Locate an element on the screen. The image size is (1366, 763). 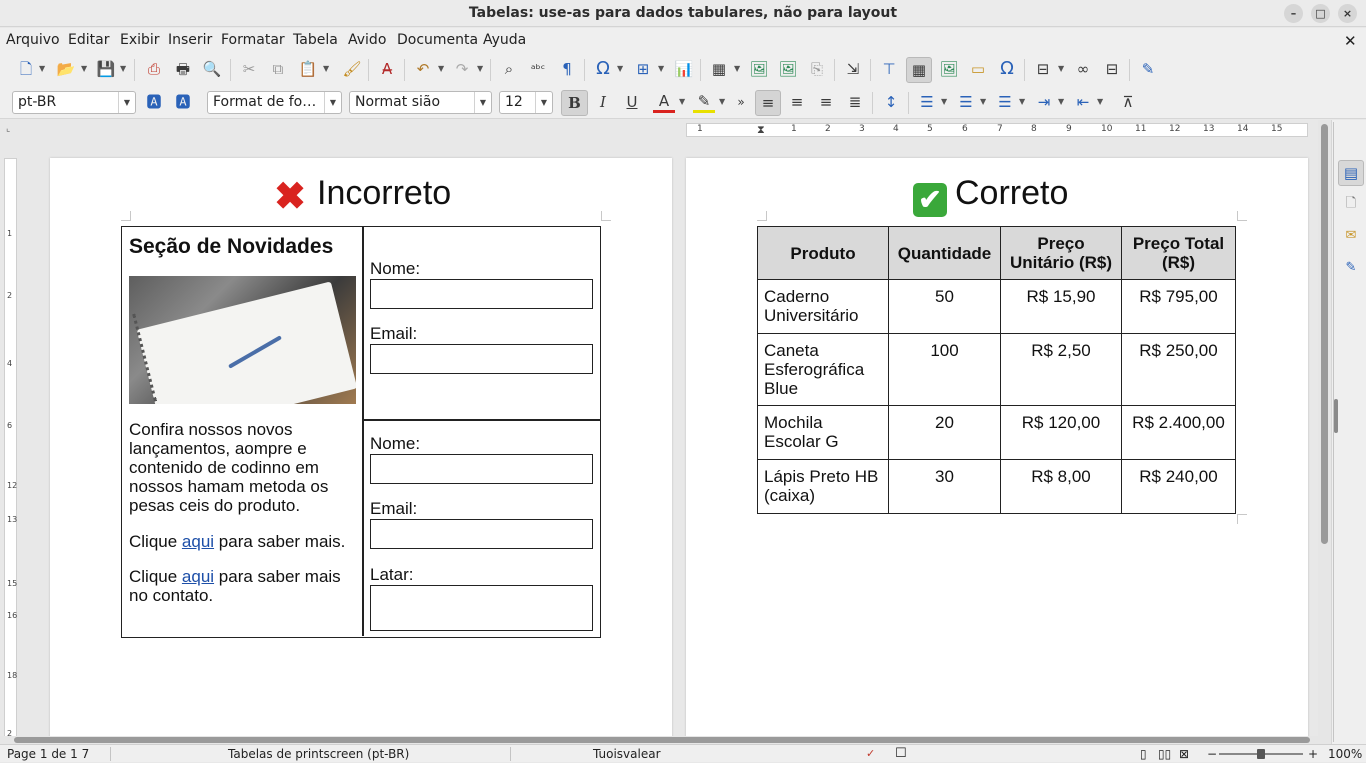
selection-mode-icon: ☐ is located at coordinates (901, 754).